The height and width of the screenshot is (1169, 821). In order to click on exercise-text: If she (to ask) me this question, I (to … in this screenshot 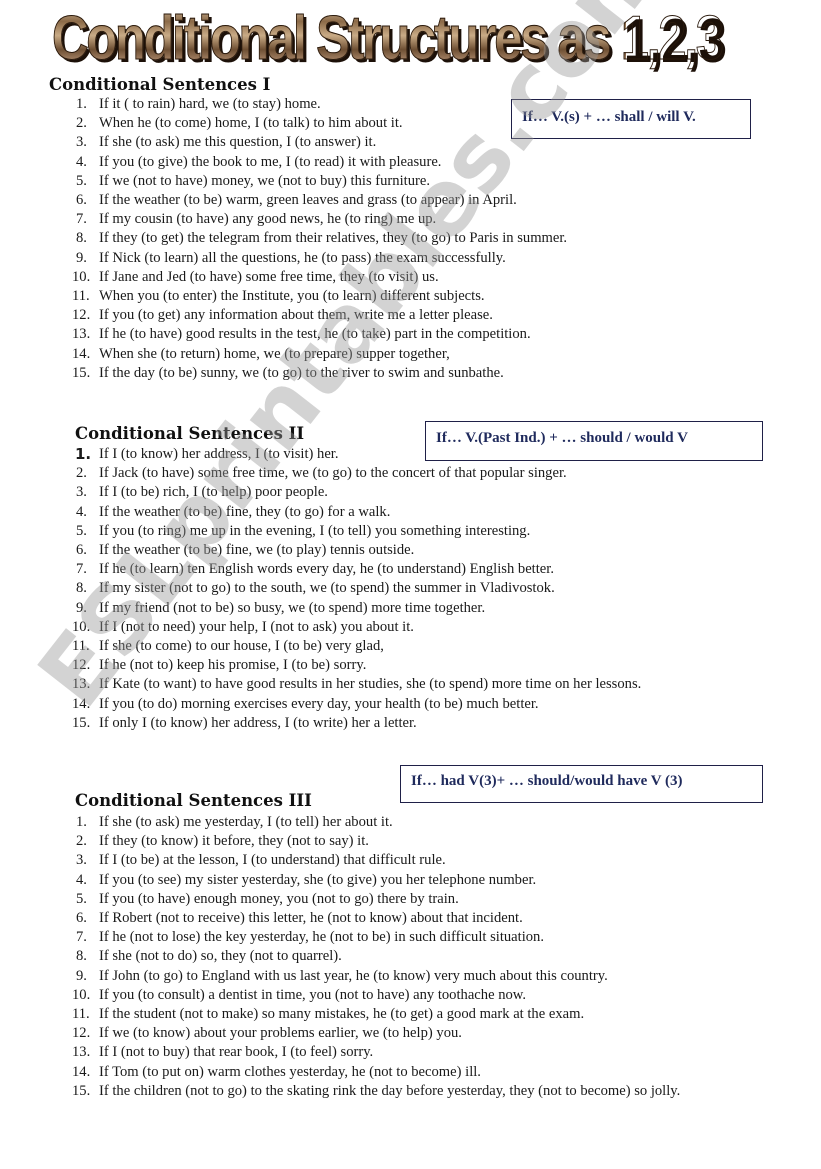, I will do `click(238, 142)`.